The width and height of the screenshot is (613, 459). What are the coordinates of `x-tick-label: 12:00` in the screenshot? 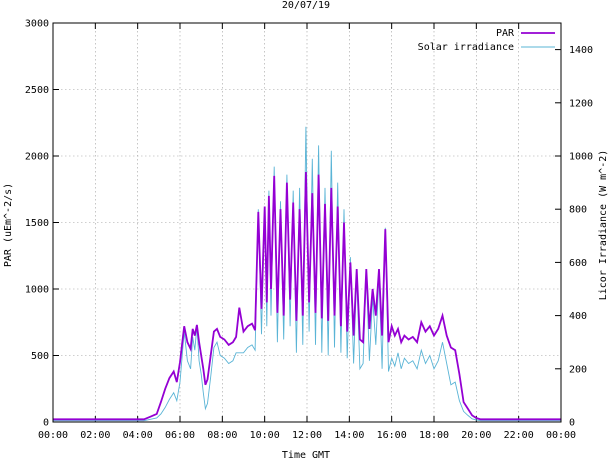 It's located at (307, 435).